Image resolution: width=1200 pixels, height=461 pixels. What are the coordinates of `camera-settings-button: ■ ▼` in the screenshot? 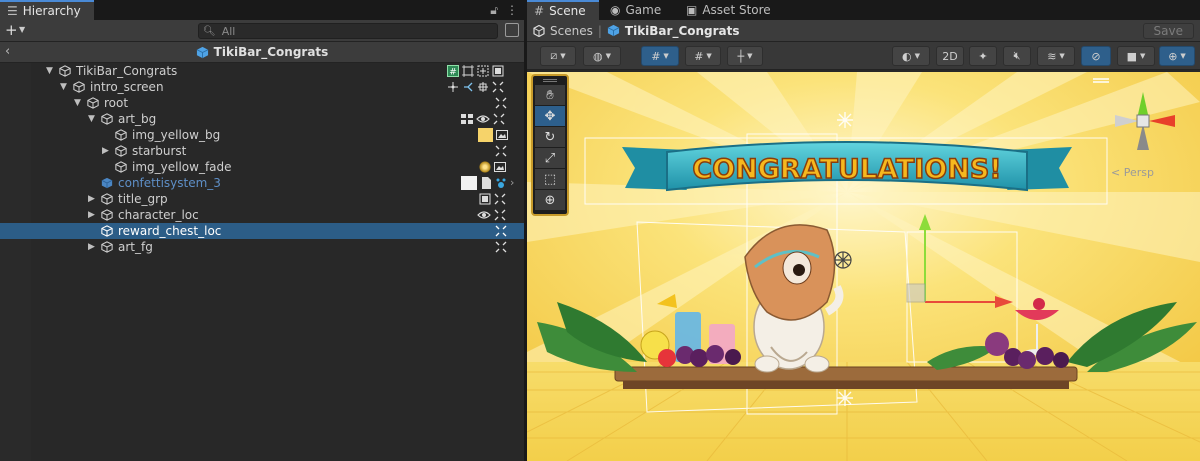 It's located at (1136, 56).